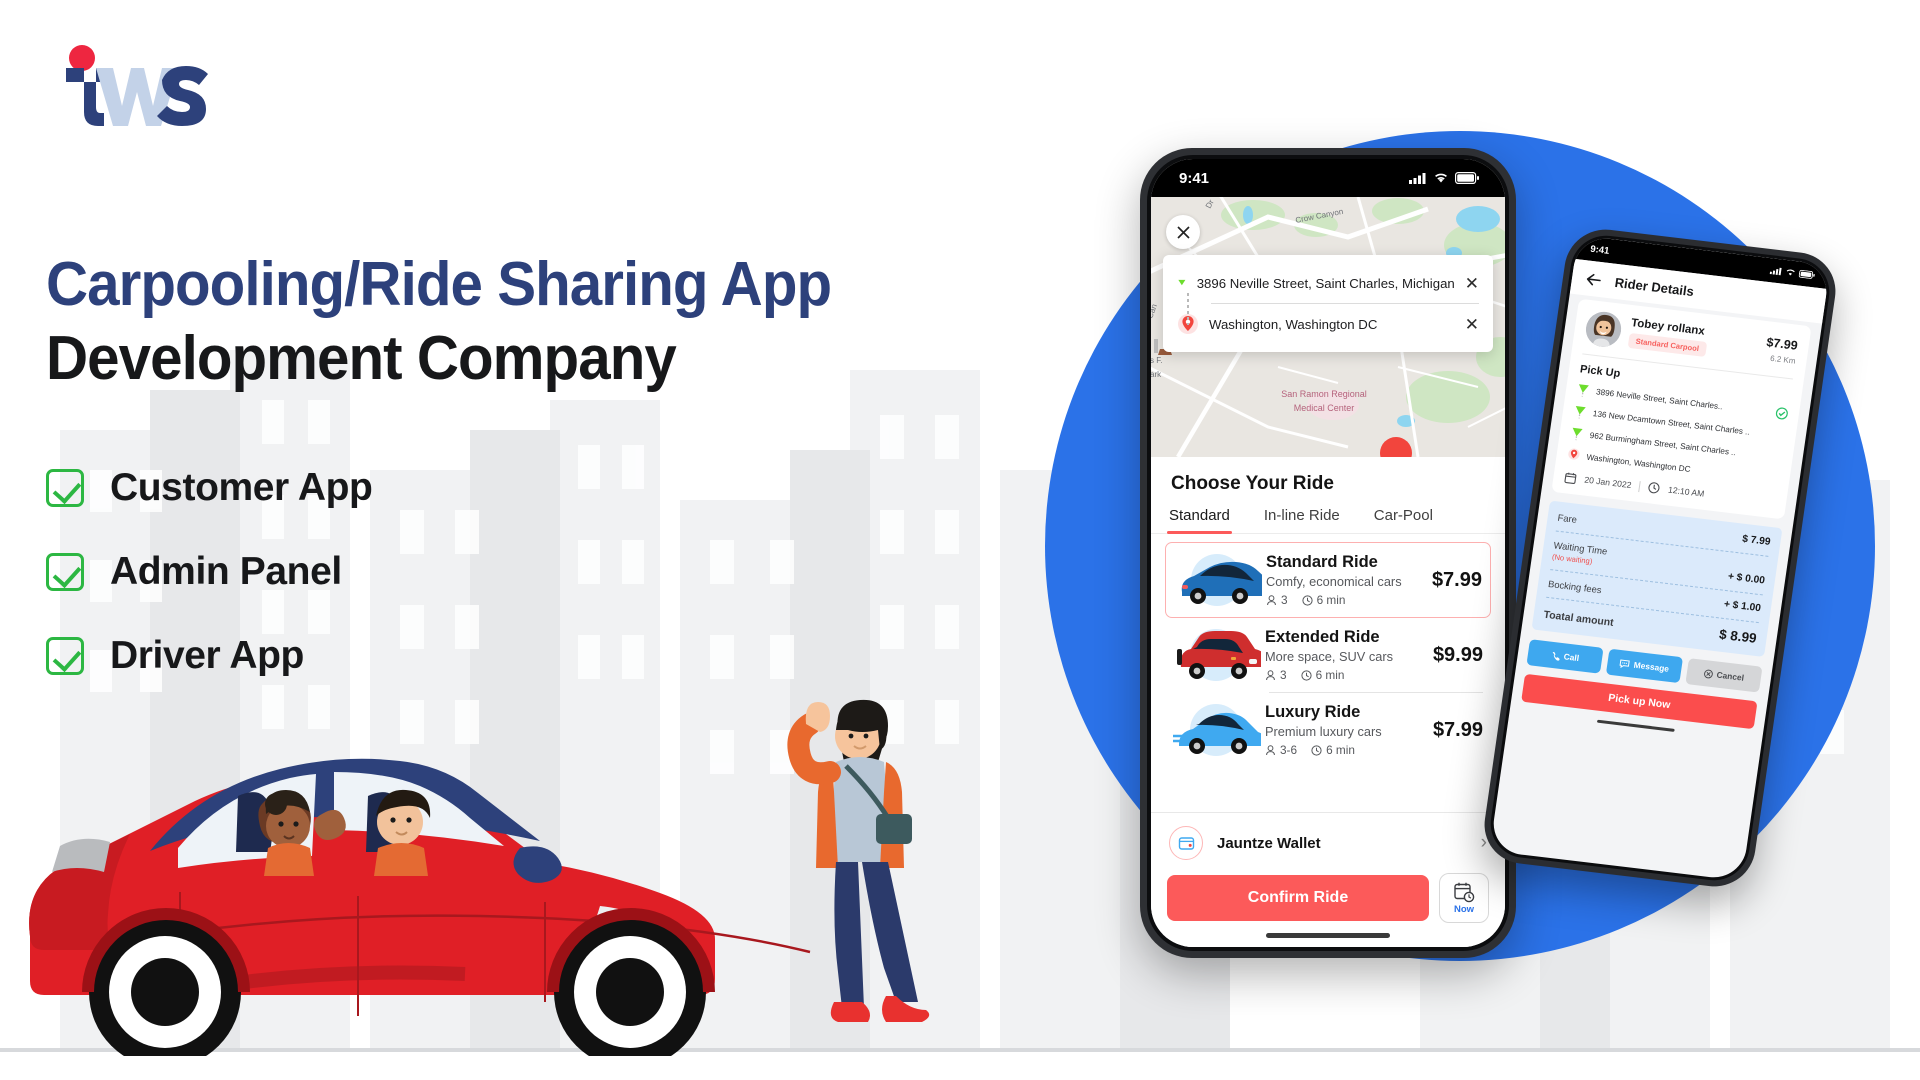  I want to click on feature-item-driver-app: Driver App, so click(209, 656).